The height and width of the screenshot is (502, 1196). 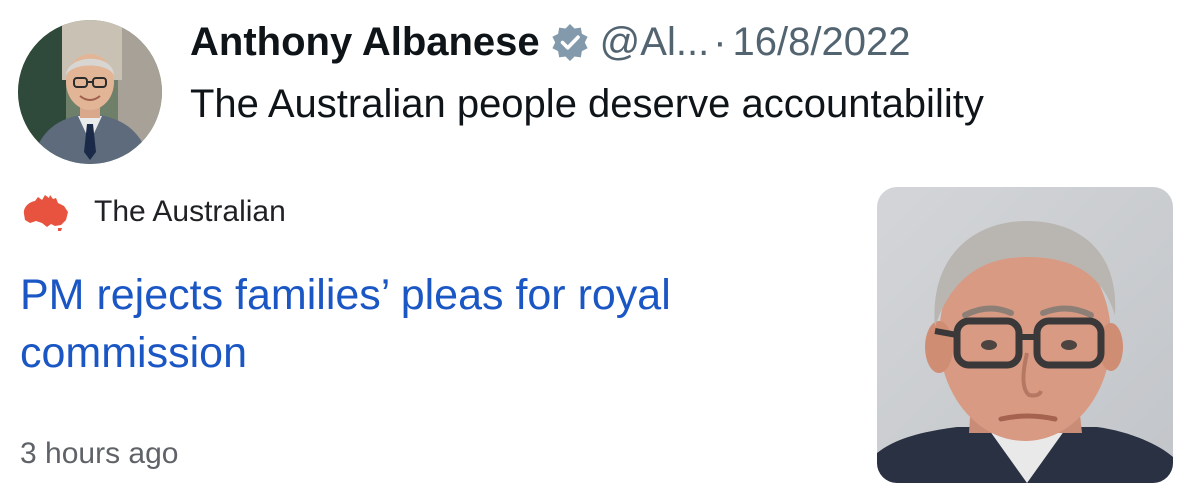 I want to click on news-source: The Australian, so click(x=153, y=212).